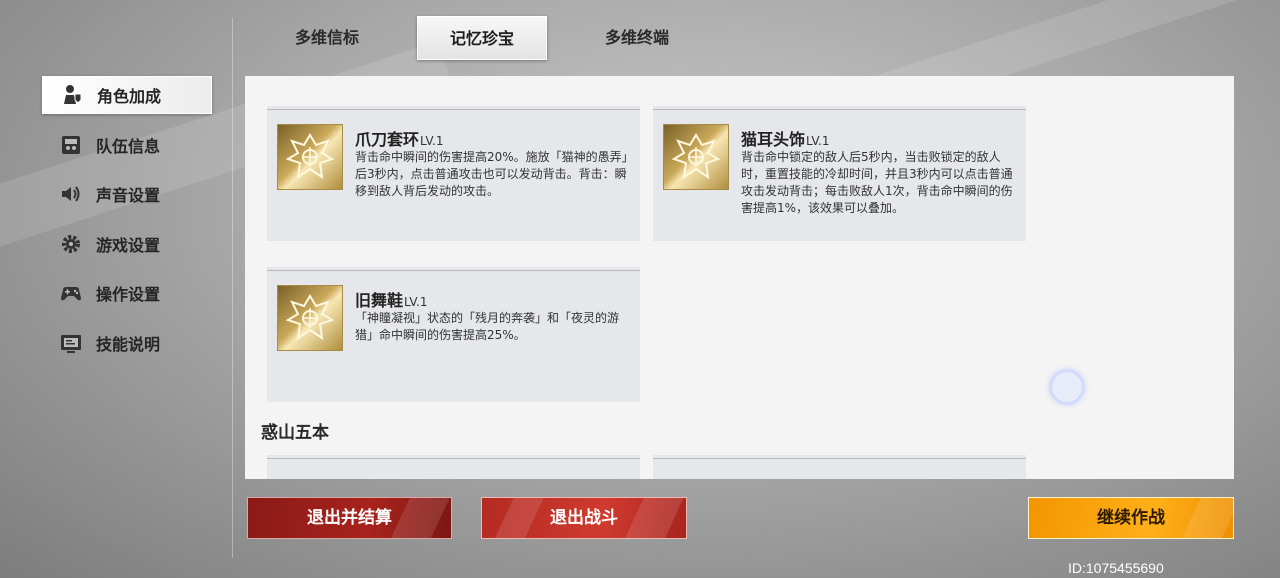  I want to click on card-name: 猫耳头饰, so click(773, 139).